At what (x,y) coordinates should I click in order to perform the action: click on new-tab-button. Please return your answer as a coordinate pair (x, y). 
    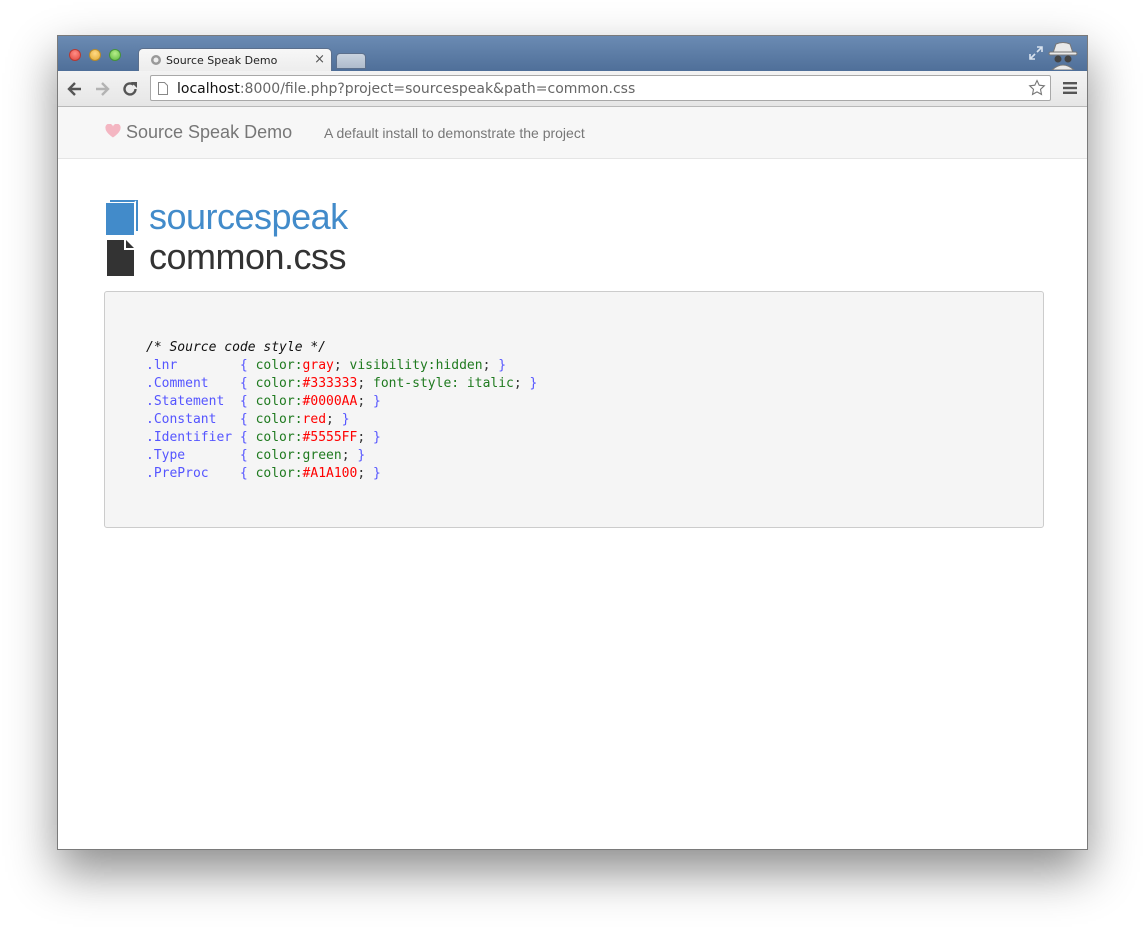
    Looking at the image, I should click on (351, 61).